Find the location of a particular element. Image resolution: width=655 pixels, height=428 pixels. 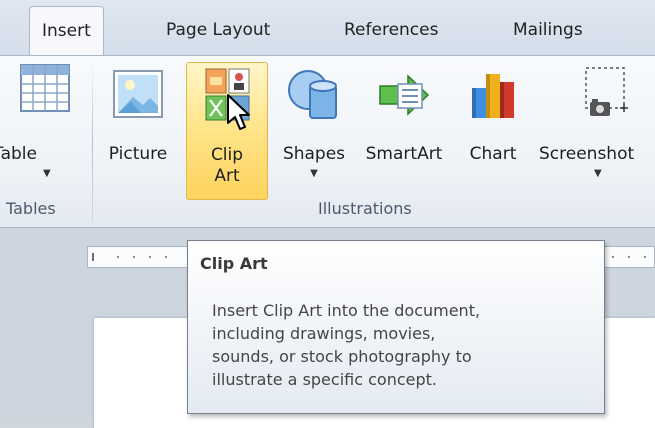

tab-page-layout: Page Layout is located at coordinates (218, 30).